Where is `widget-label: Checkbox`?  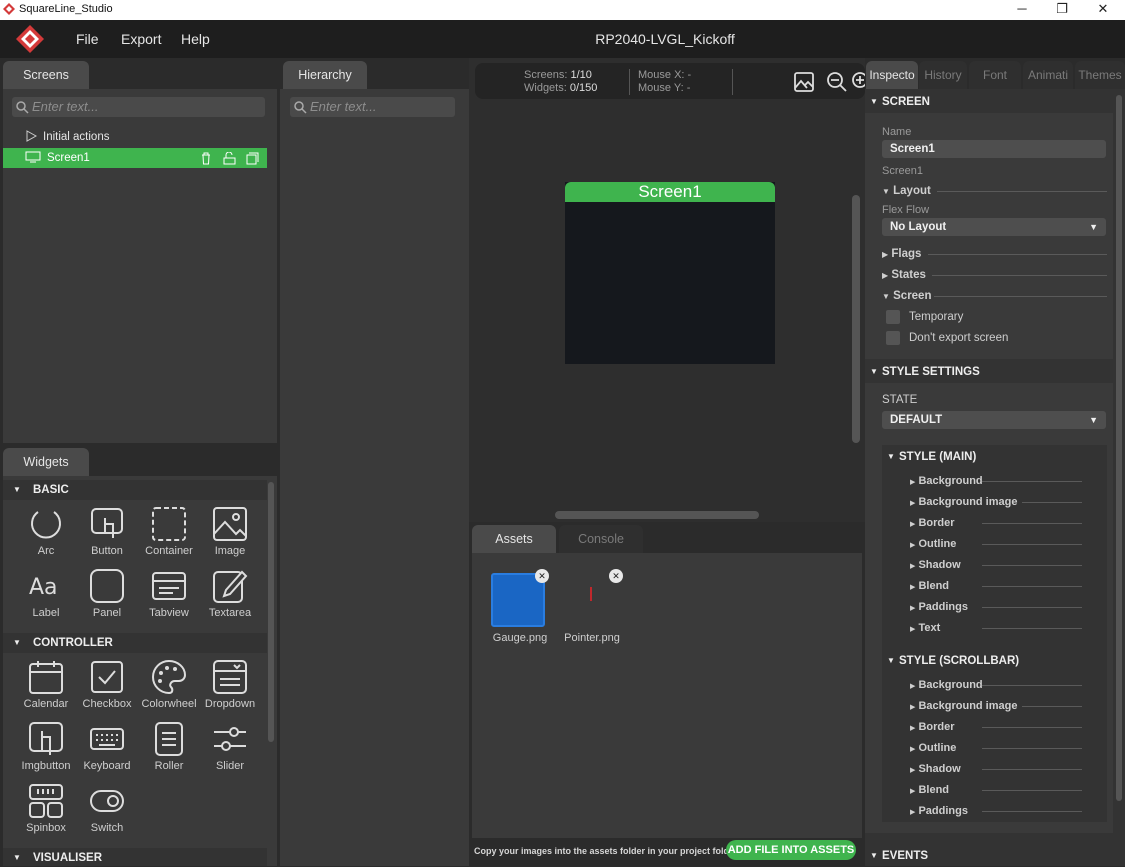 widget-label: Checkbox is located at coordinates (107, 704).